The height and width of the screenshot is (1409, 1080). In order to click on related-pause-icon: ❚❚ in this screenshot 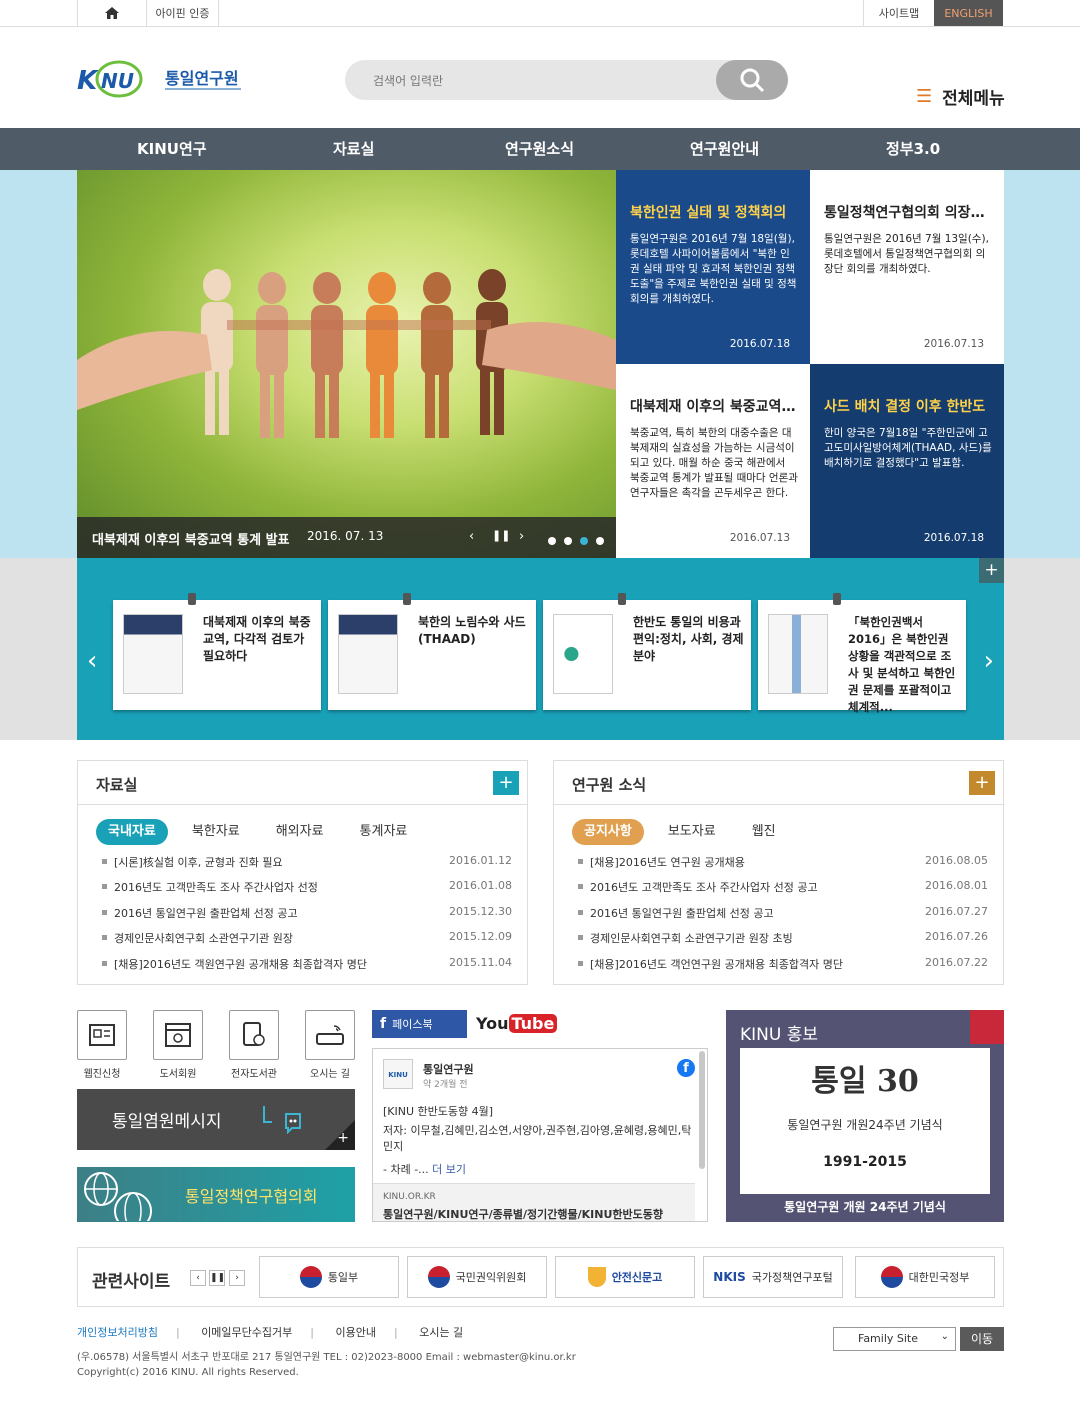, I will do `click(217, 1278)`.